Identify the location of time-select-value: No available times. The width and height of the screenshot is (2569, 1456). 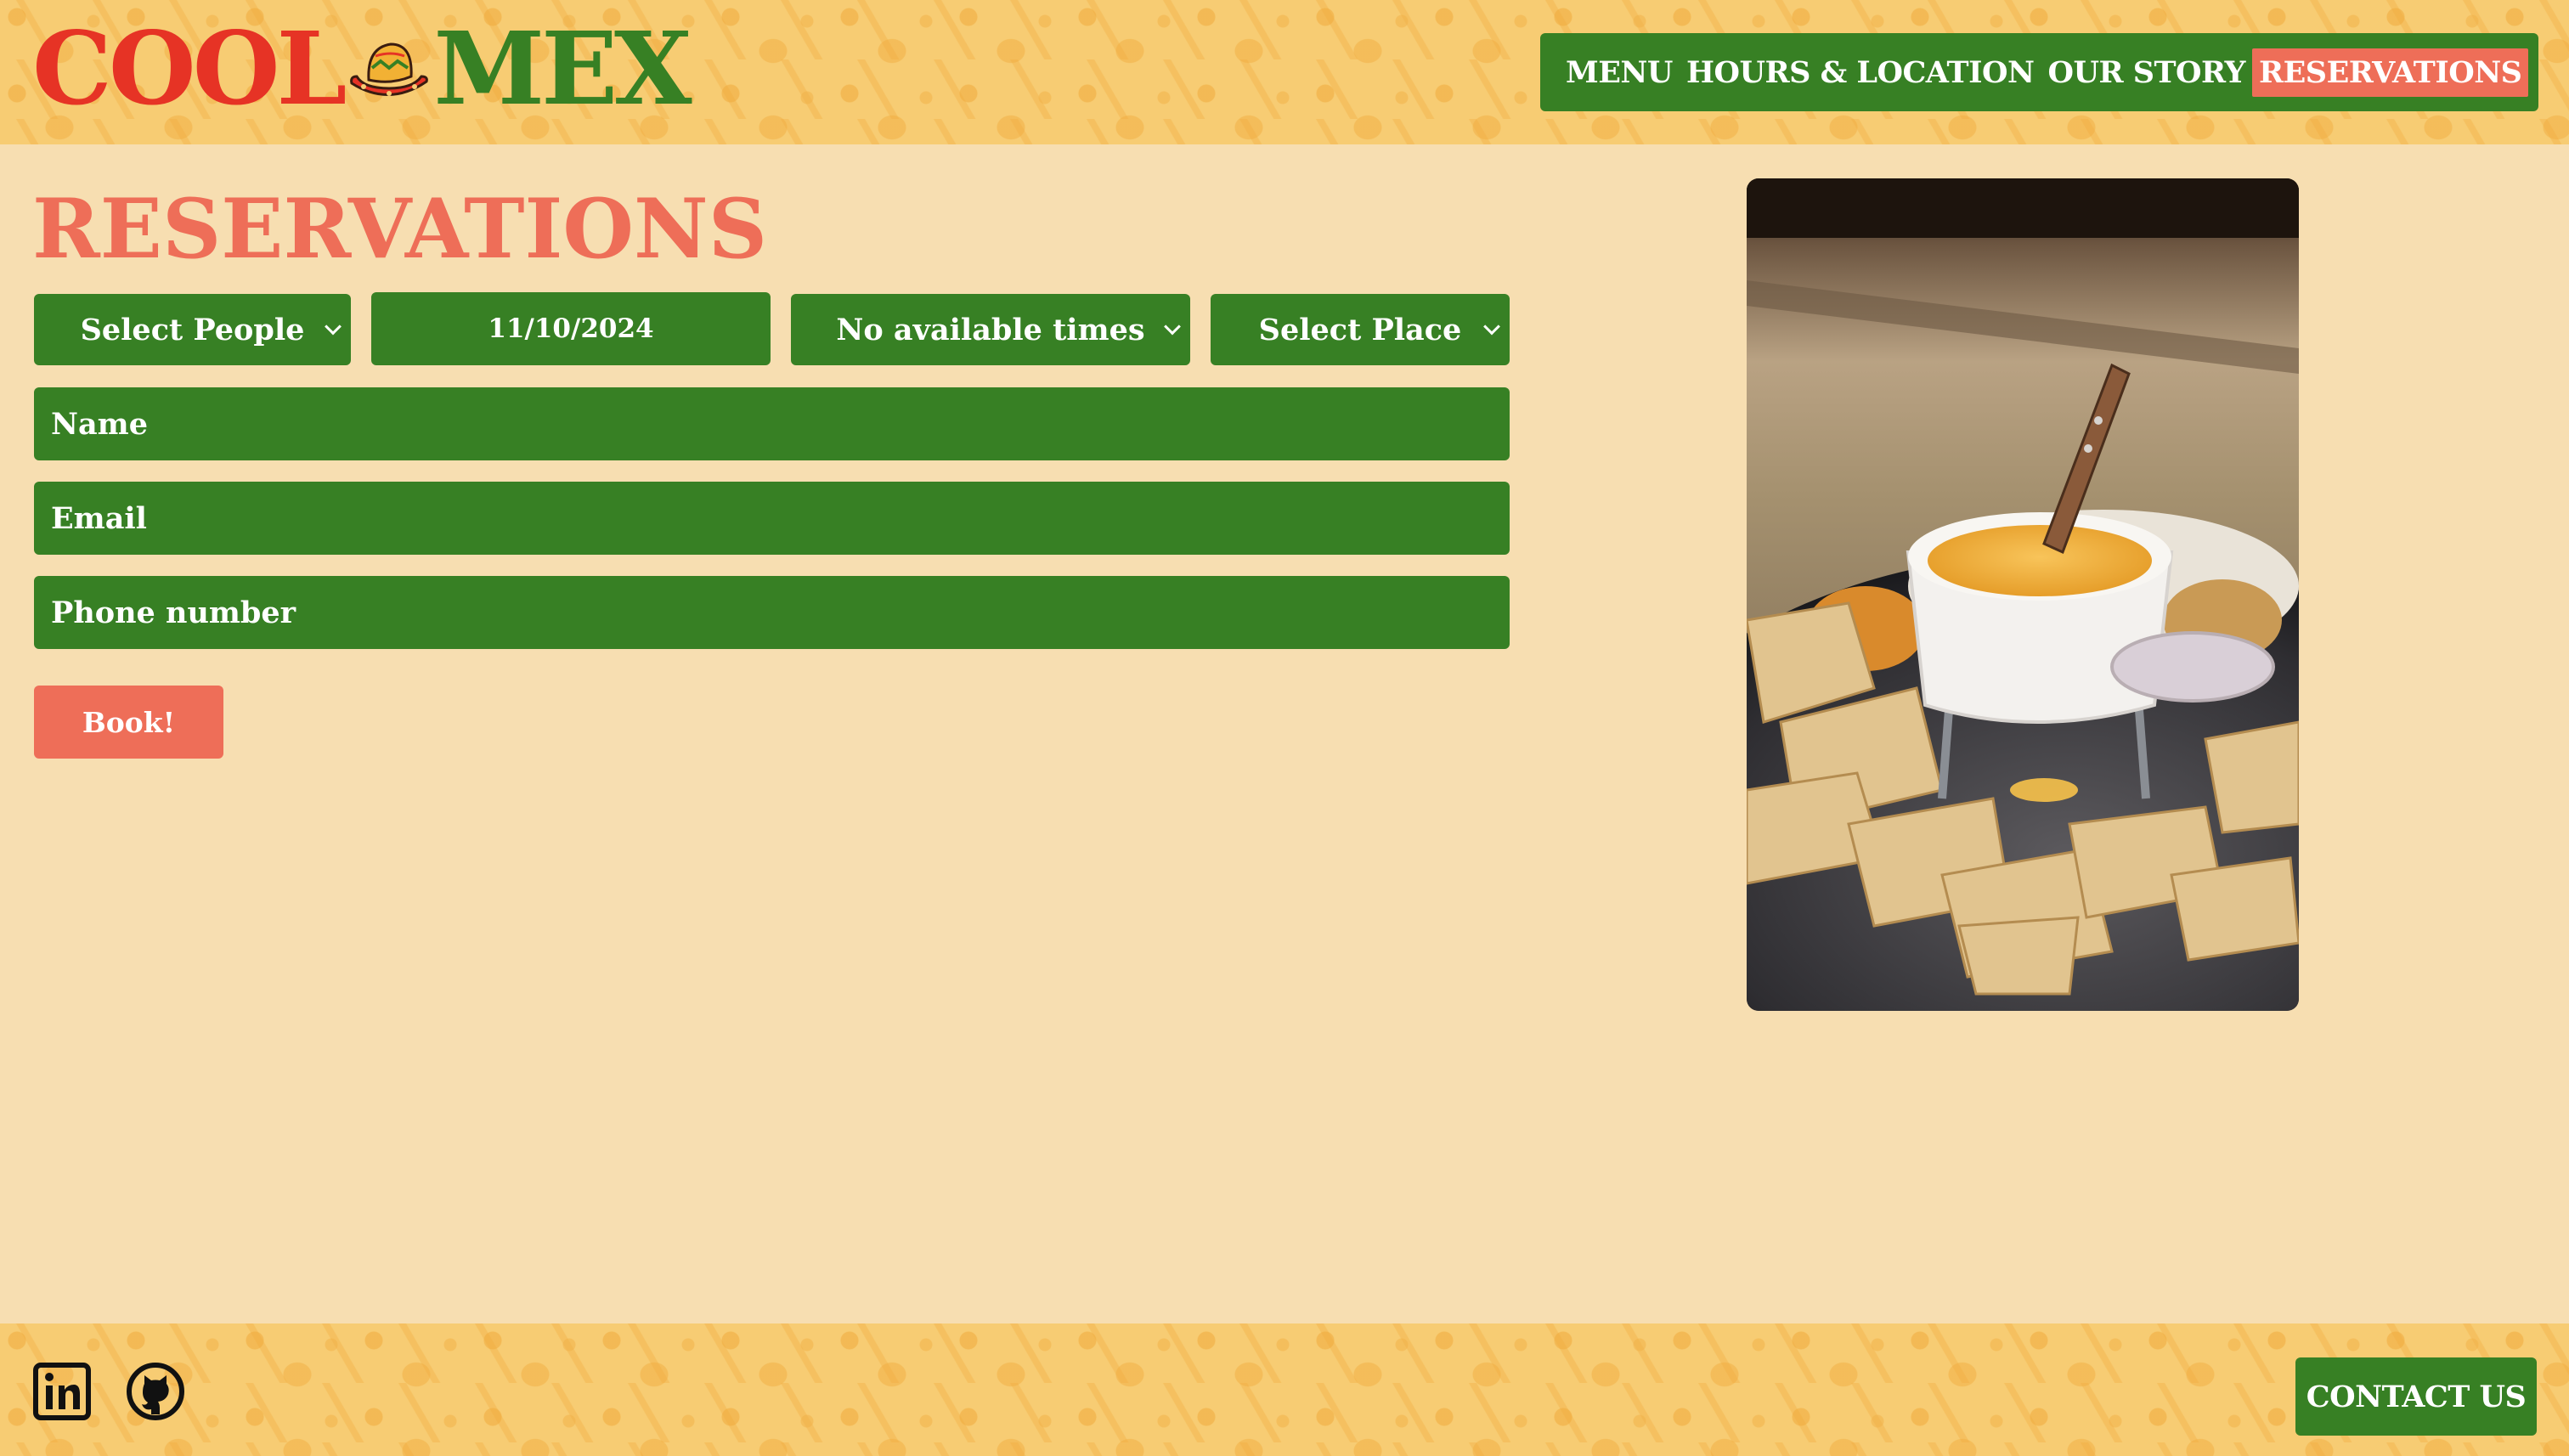
(991, 329).